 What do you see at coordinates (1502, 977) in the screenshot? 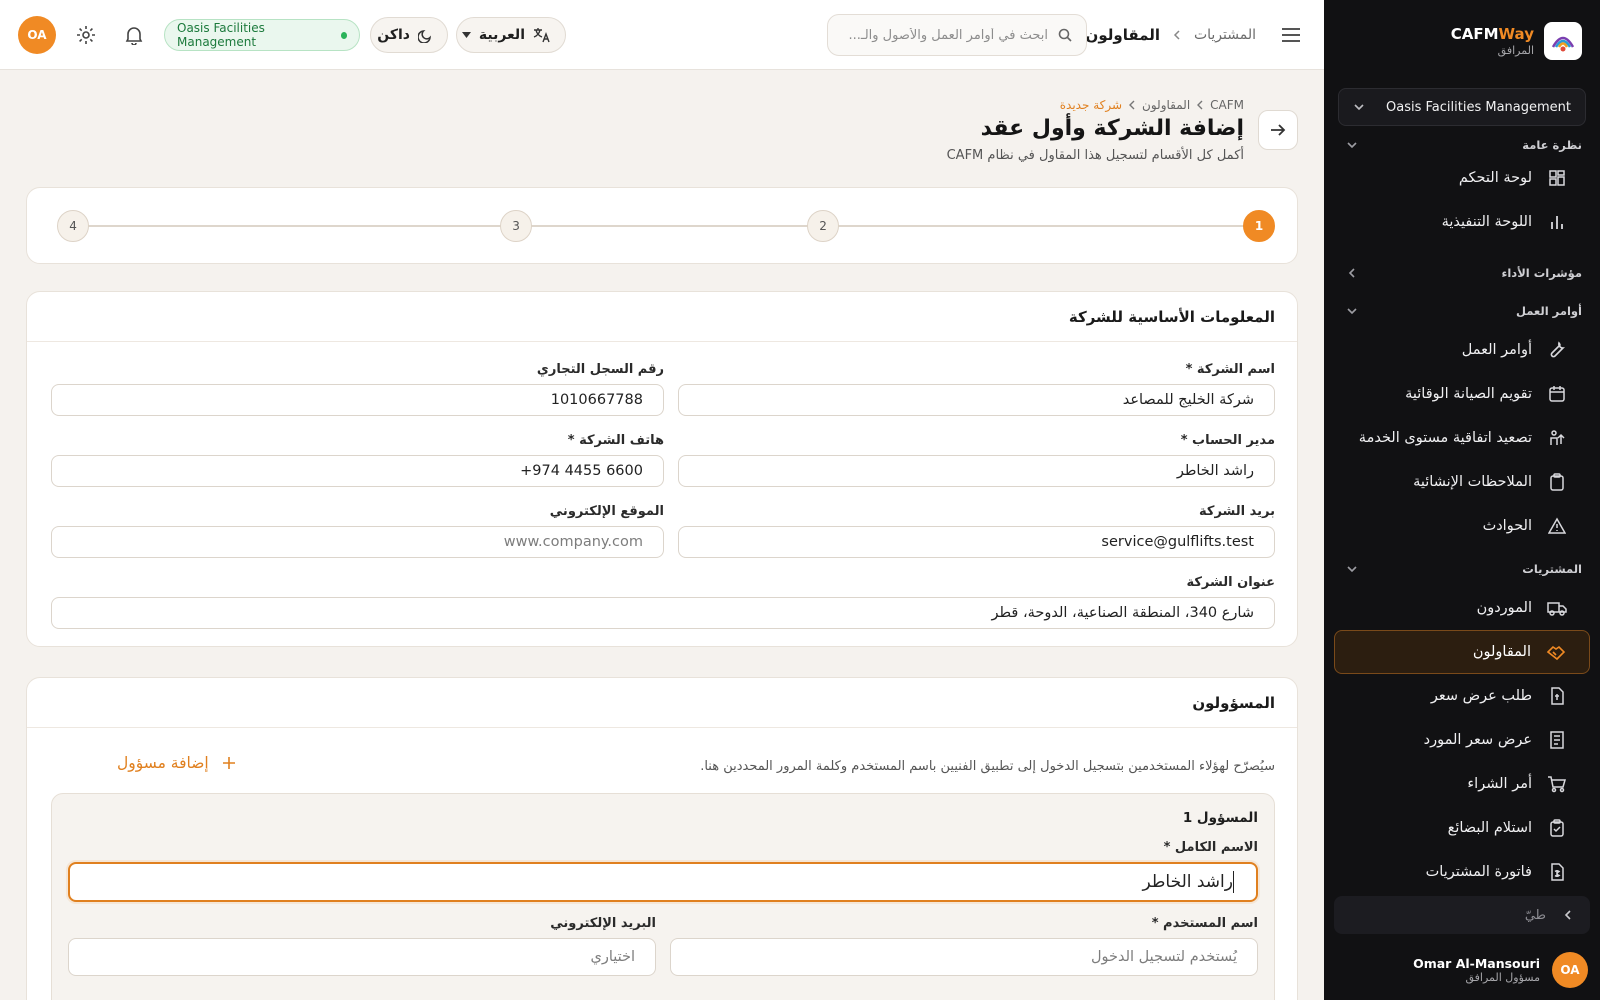
I see `user-role: مسؤول المرافق` at bounding box center [1502, 977].